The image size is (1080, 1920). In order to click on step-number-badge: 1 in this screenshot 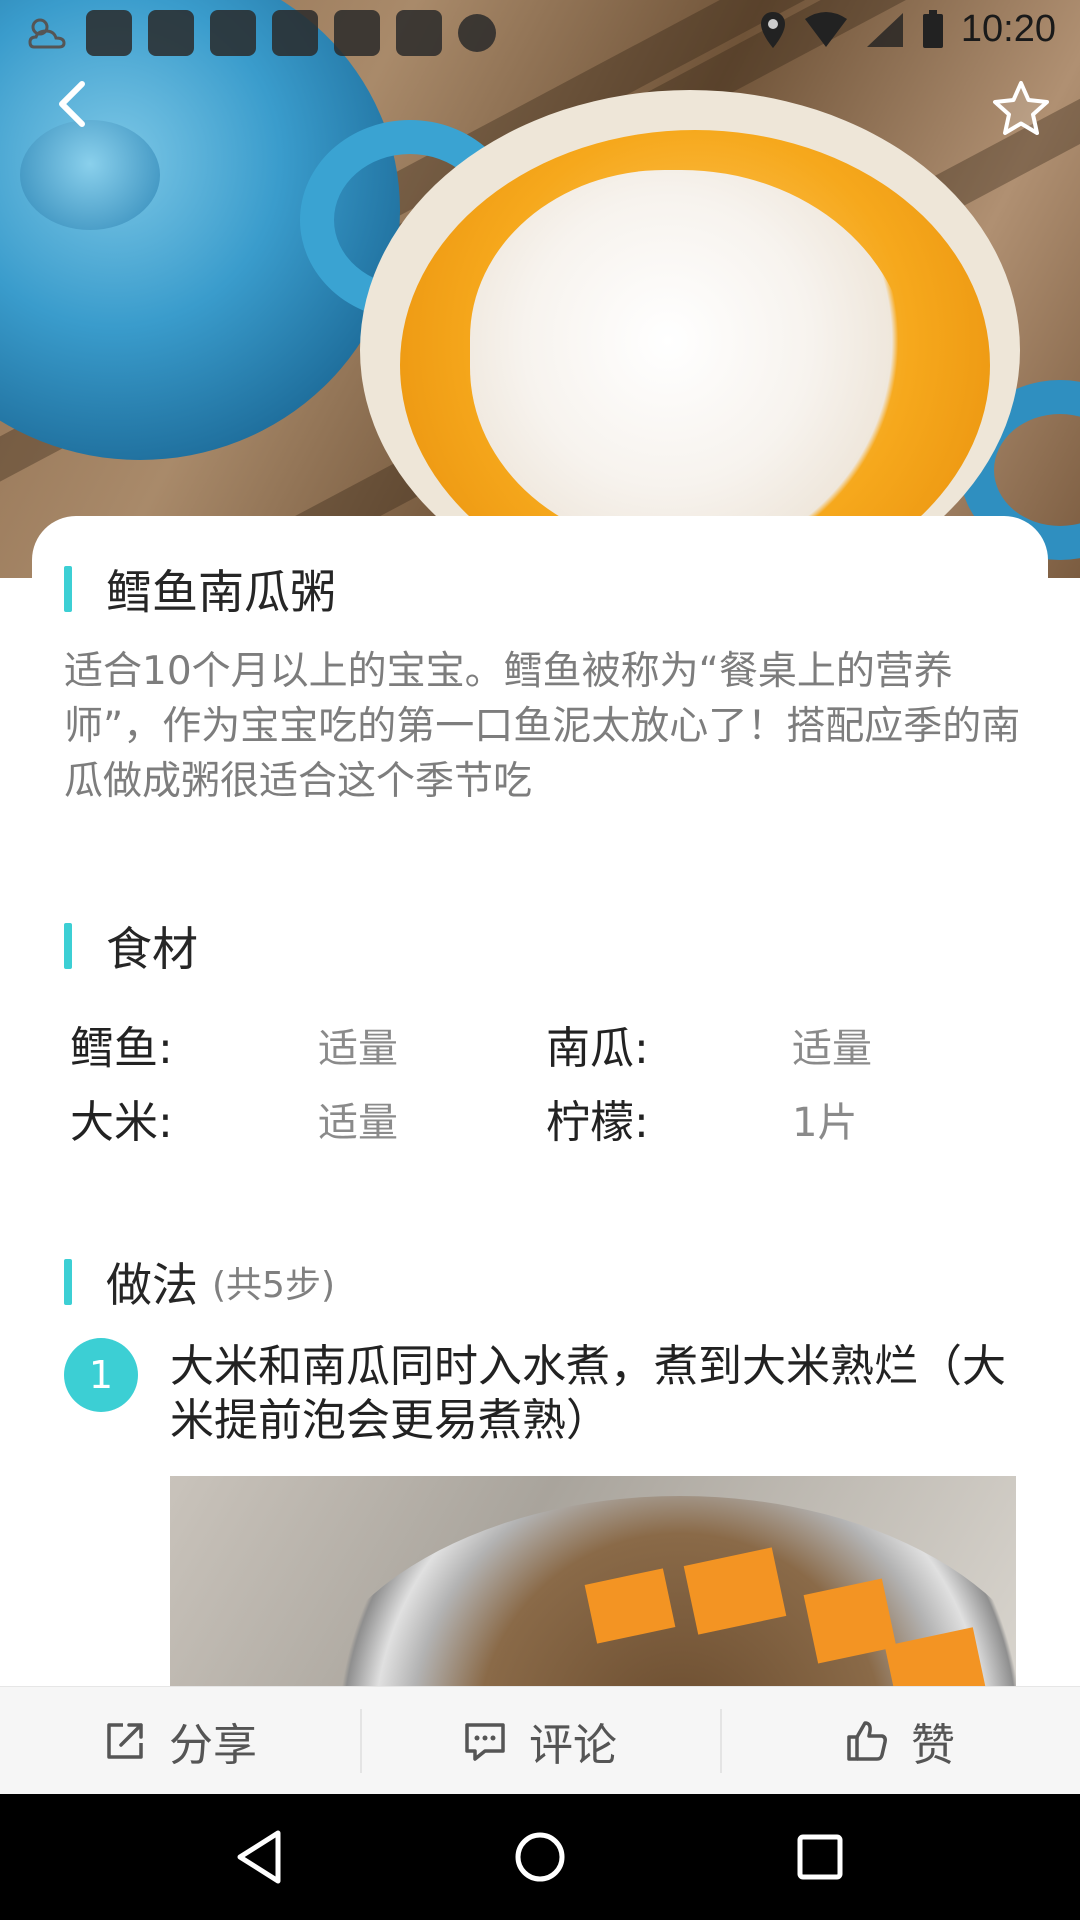, I will do `click(101, 1375)`.